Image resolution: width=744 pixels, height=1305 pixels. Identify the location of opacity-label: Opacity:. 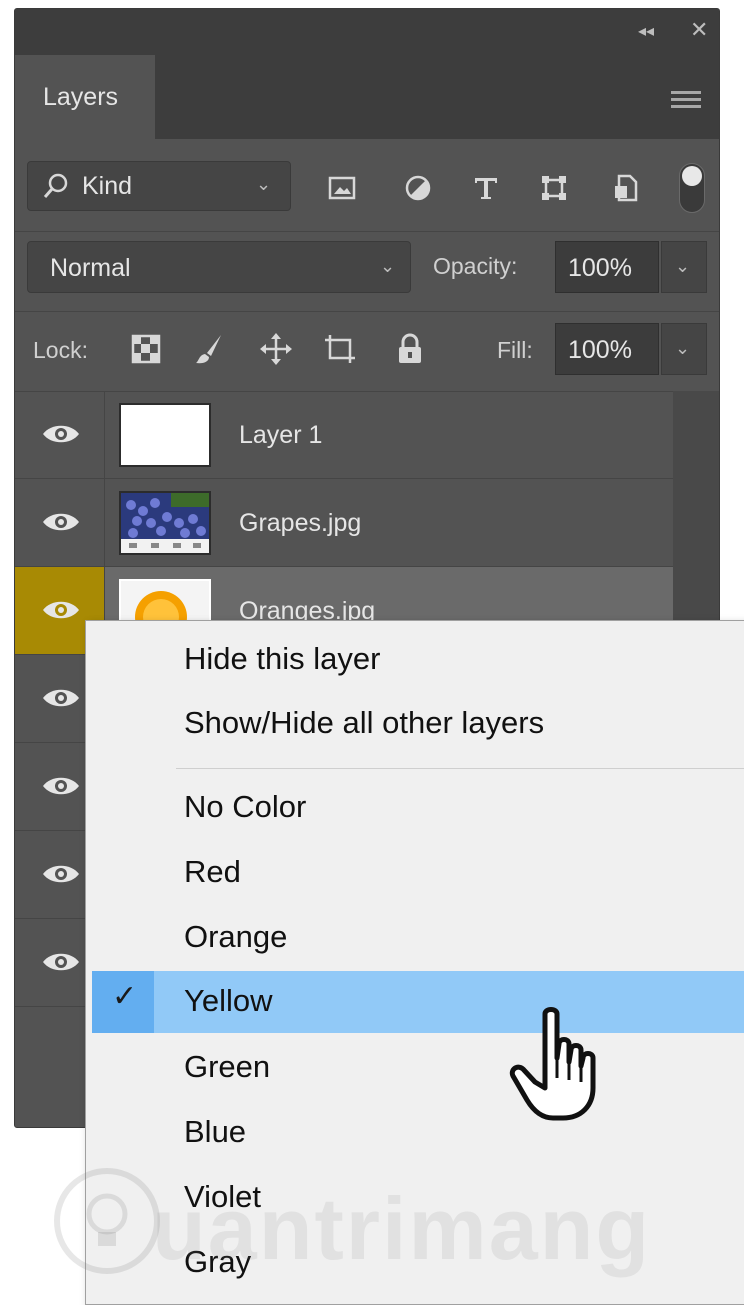
(475, 266).